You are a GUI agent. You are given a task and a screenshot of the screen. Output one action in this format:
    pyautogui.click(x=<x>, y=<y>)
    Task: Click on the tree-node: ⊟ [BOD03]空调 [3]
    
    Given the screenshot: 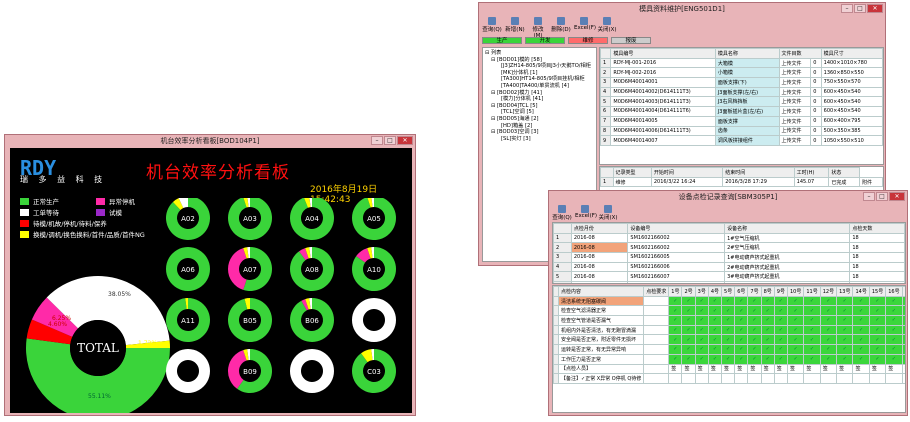 What is the action you would take?
    pyautogui.click(x=539, y=132)
    